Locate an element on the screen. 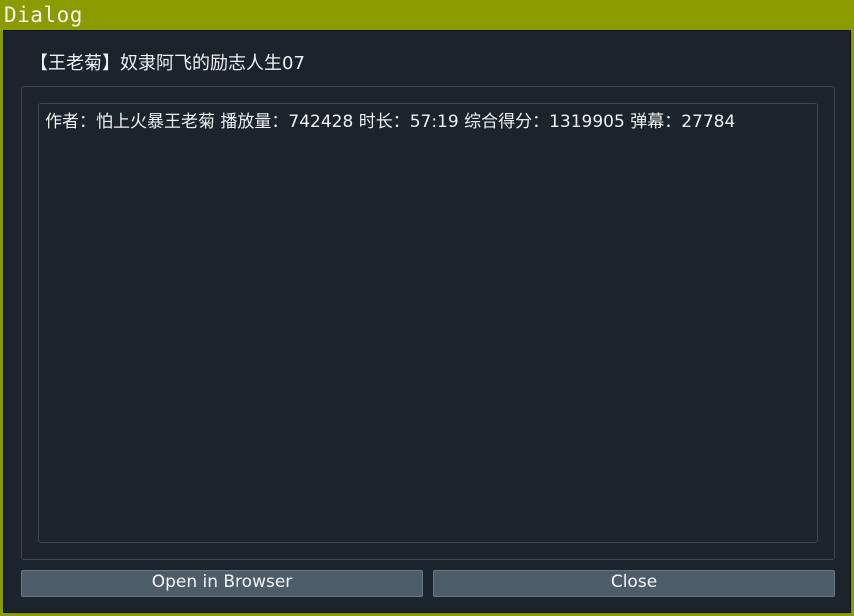 The width and height of the screenshot is (854, 616). video-title-label: 【王老菊】奴隶阿飞的励志人生07 is located at coordinates (167, 63).